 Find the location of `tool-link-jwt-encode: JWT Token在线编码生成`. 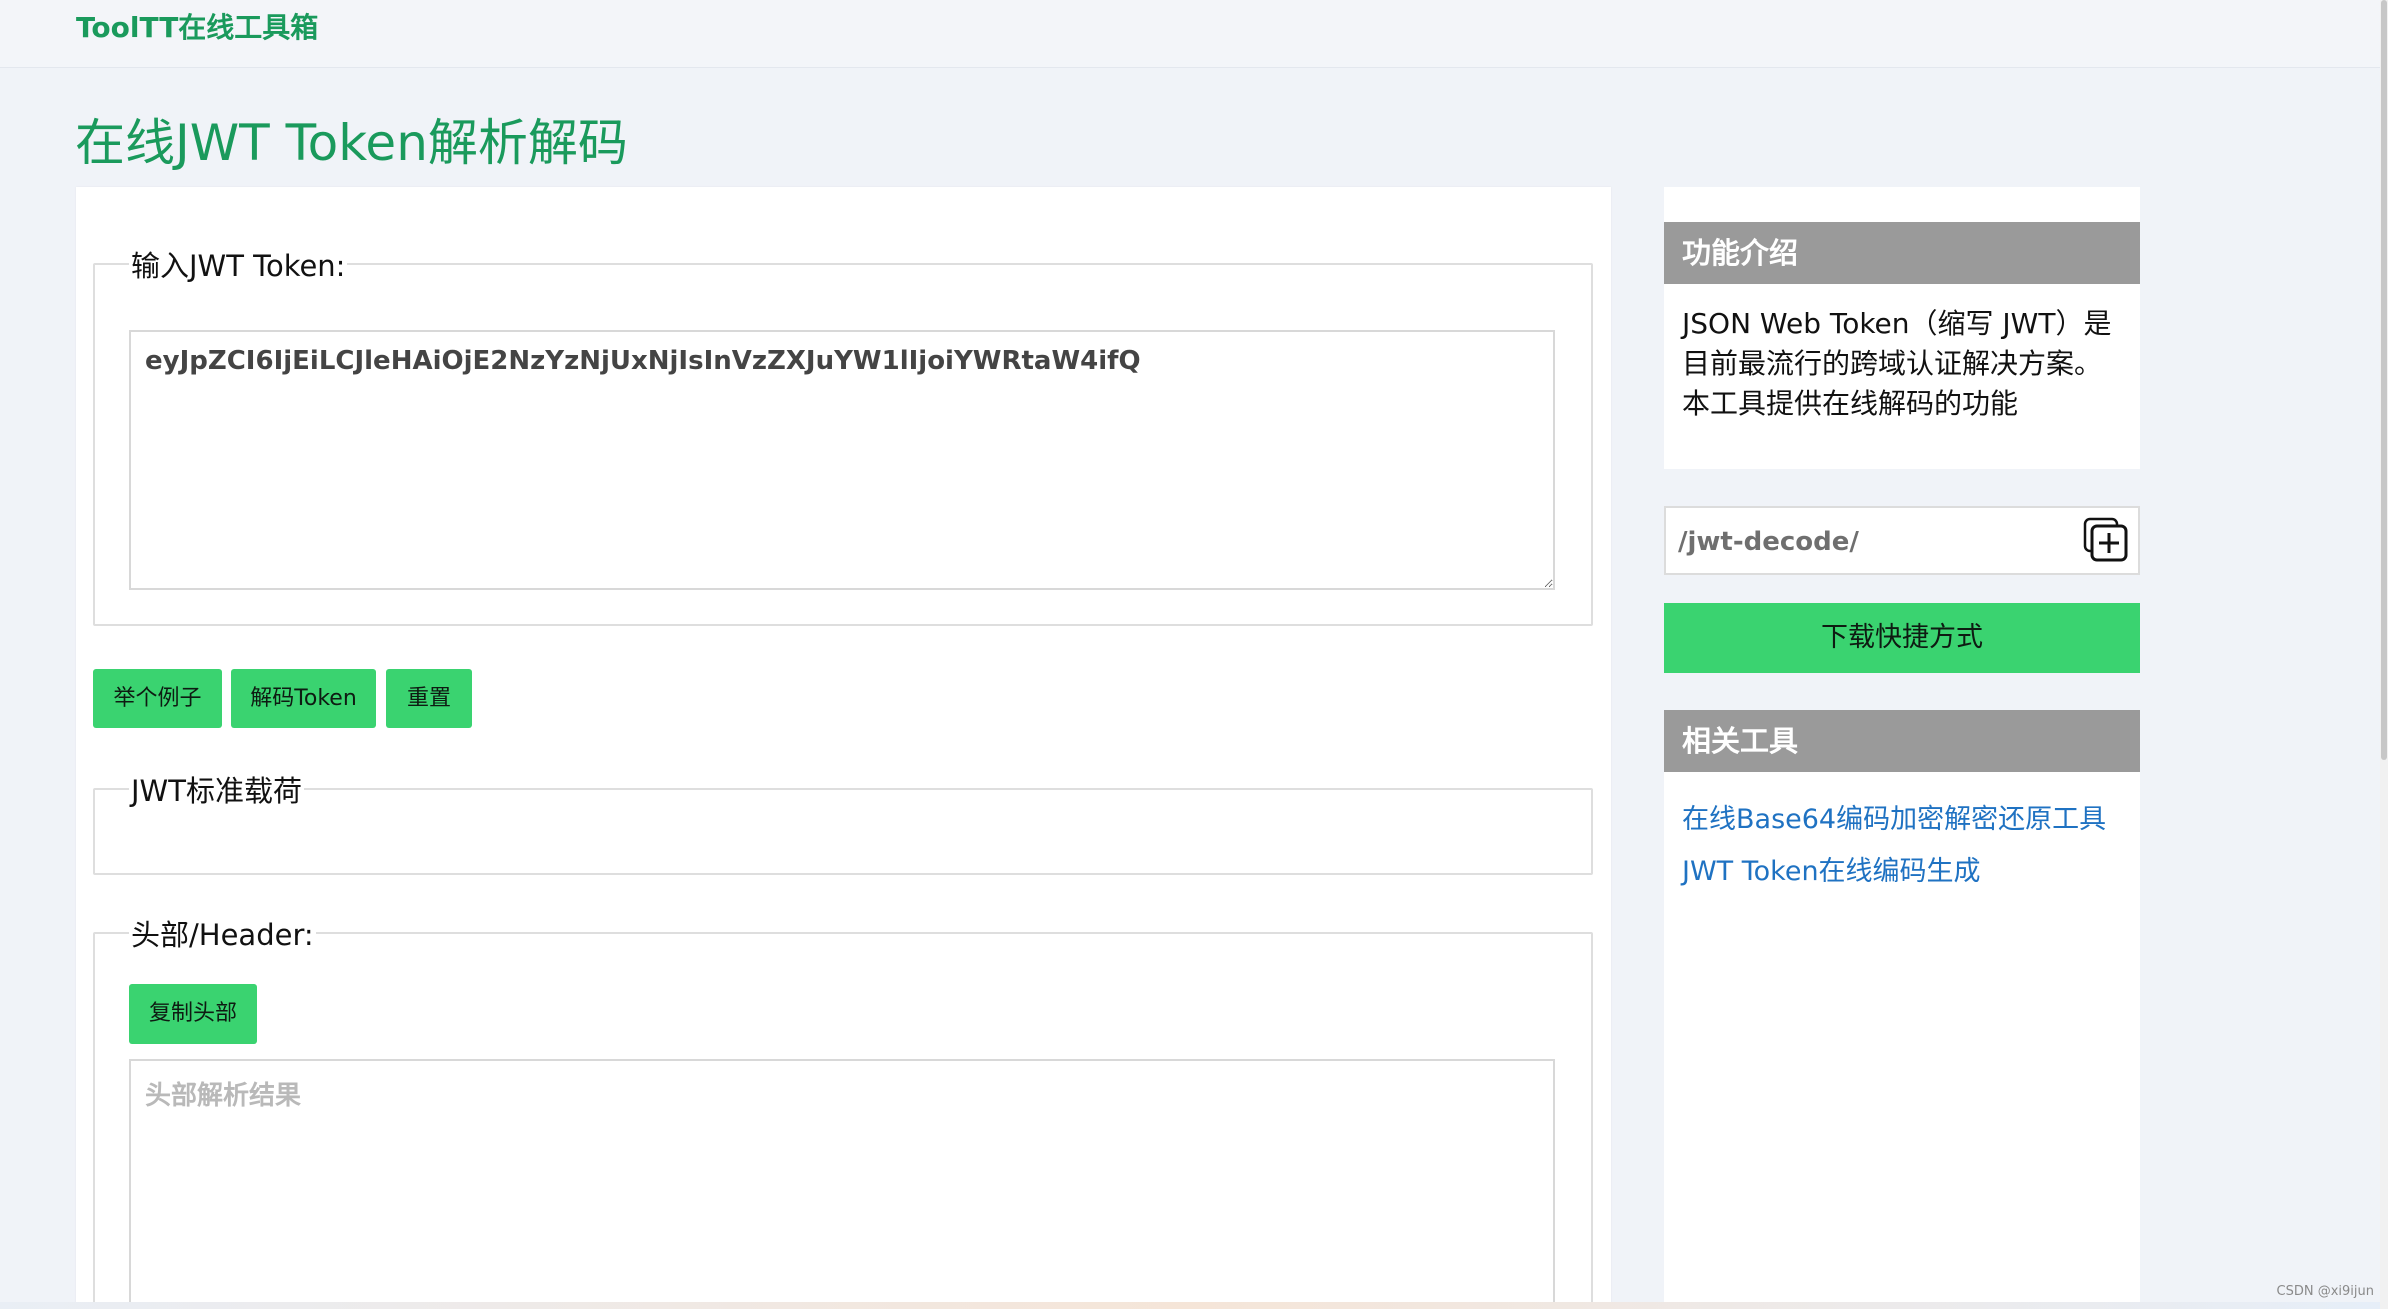

tool-link-jwt-encode: JWT Token在线编码生成 is located at coordinates (1831, 871).